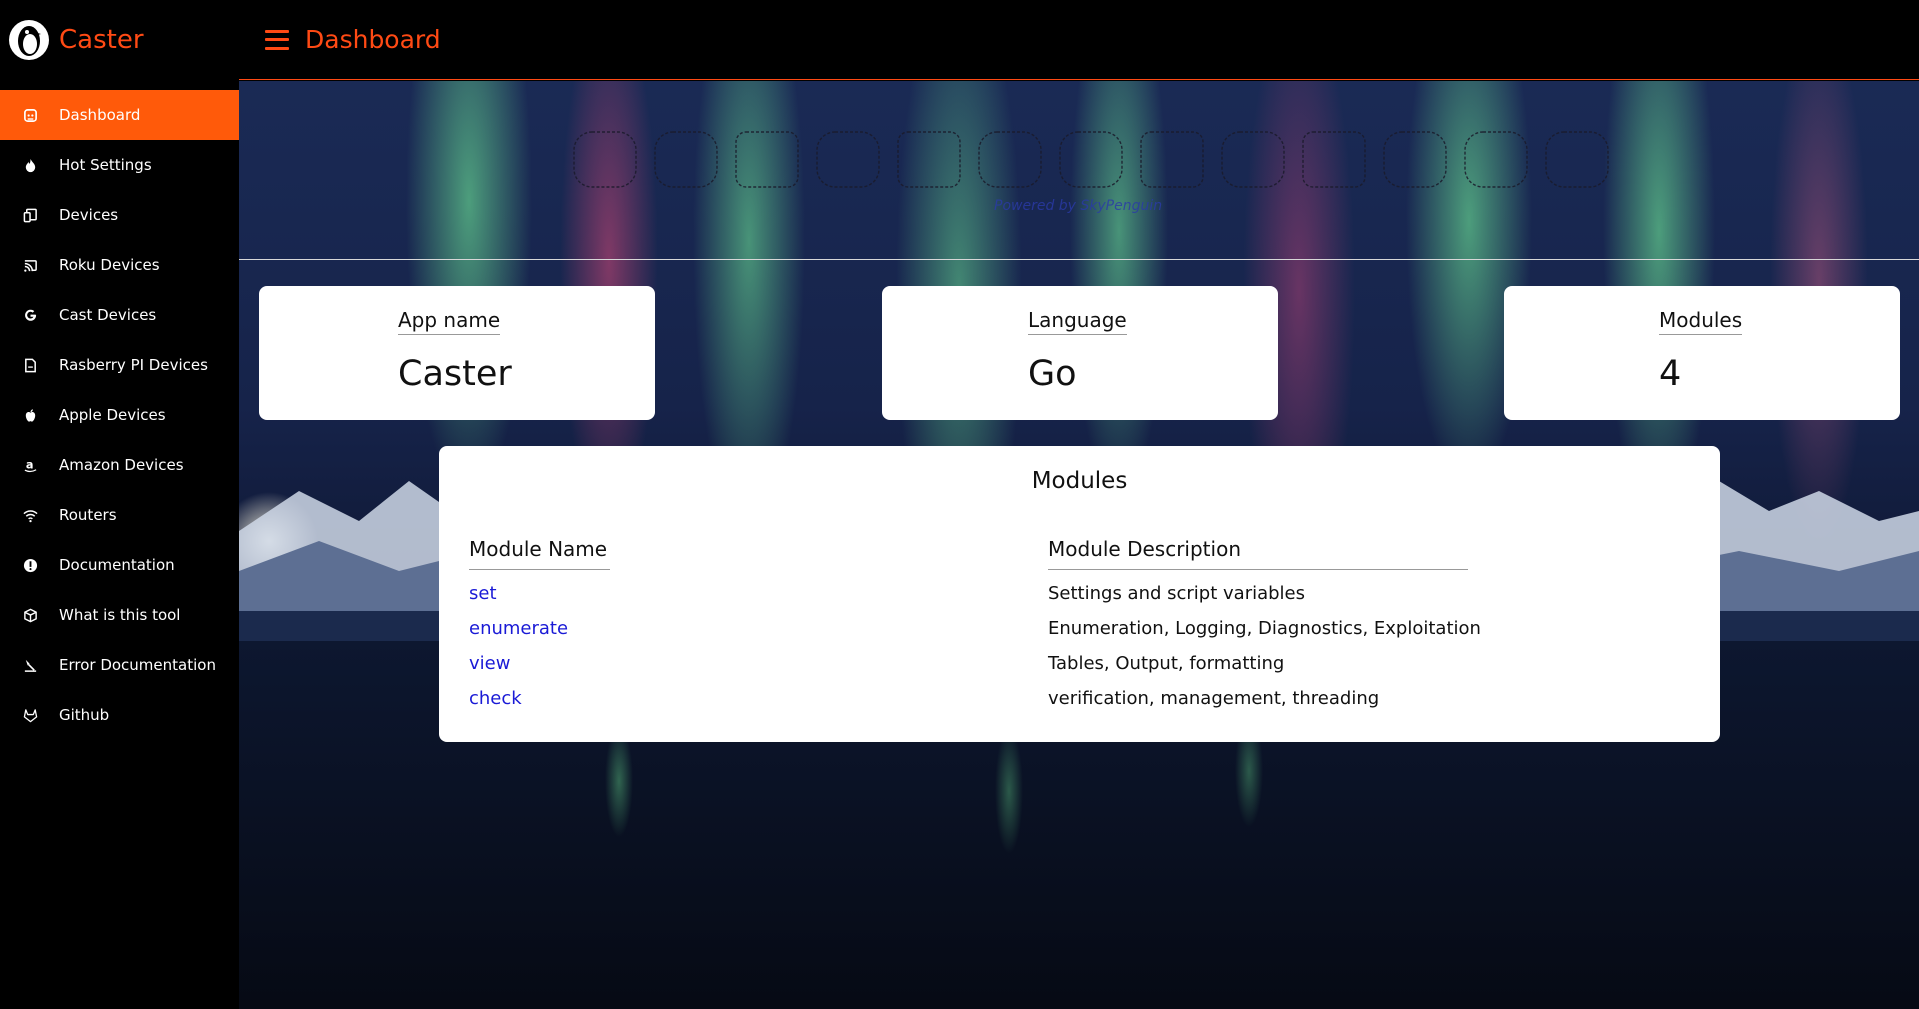 The width and height of the screenshot is (1919, 1009). What do you see at coordinates (29, 40) in the screenshot?
I see `penguin-logo-icon` at bounding box center [29, 40].